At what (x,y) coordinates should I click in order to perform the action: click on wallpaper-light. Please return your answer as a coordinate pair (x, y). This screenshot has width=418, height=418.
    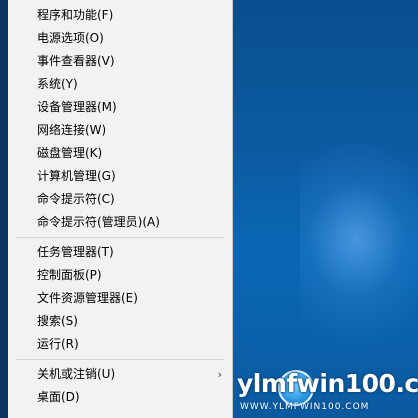
    Looking at the image, I should click on (359, 240).